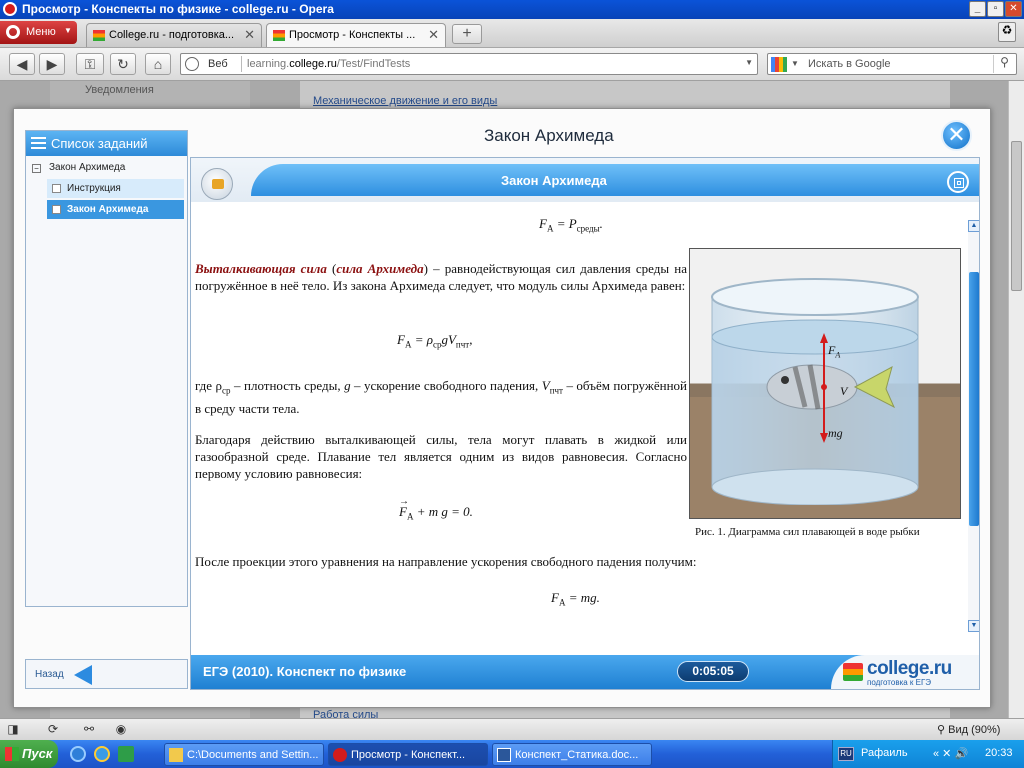 Image resolution: width=1024 pixels, height=768 pixels. What do you see at coordinates (94, 188) in the screenshot?
I see `sidebar-item-label: Инструкция` at bounding box center [94, 188].